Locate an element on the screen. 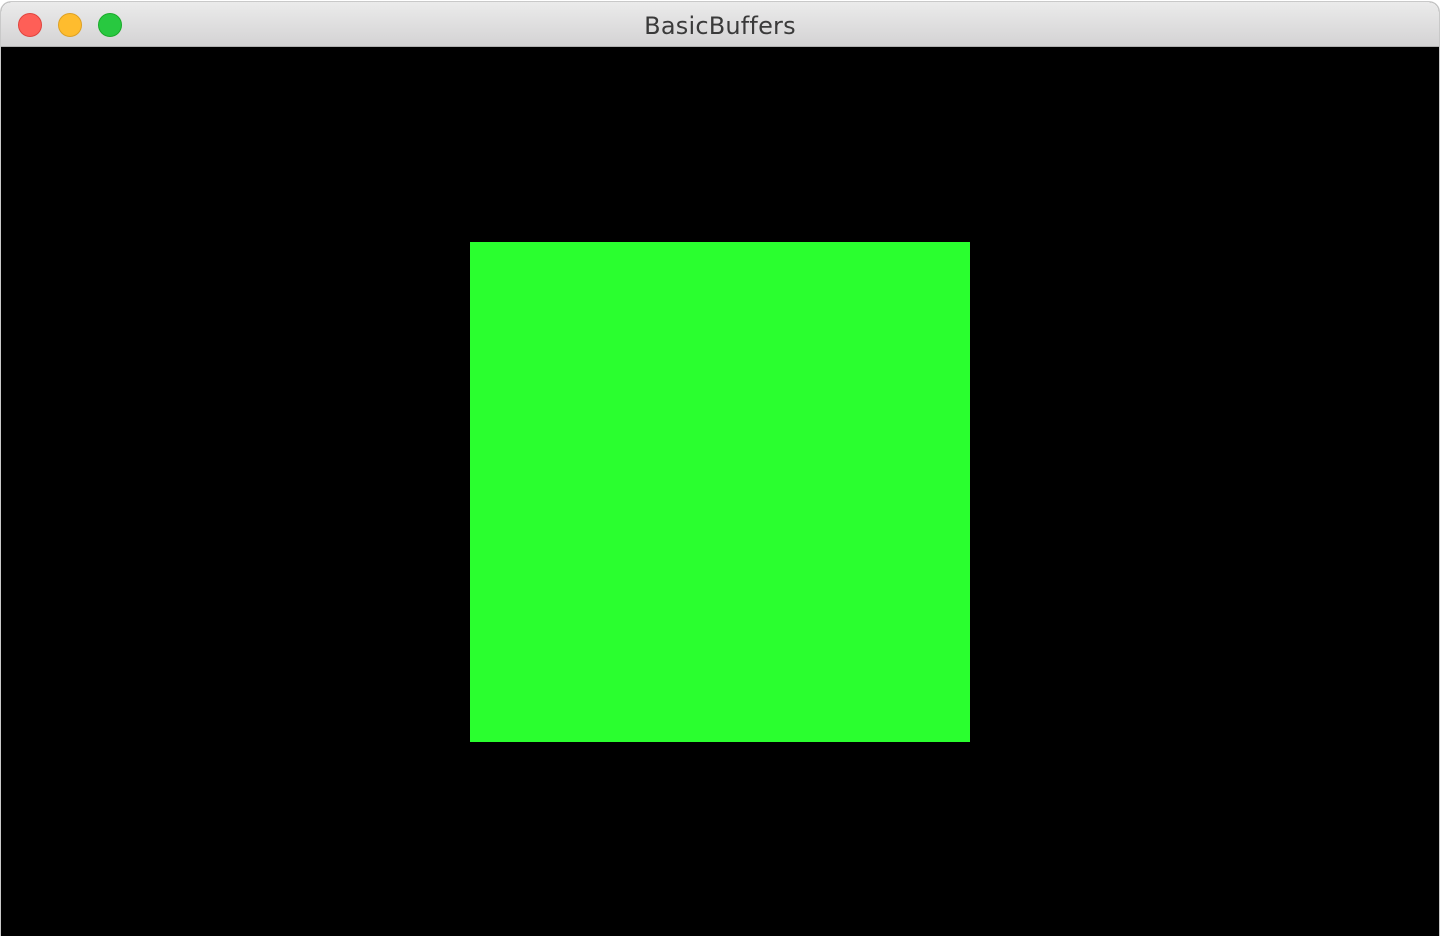 This screenshot has height=936, width=1440. window-title: BasicBuffers is located at coordinates (720, 26).